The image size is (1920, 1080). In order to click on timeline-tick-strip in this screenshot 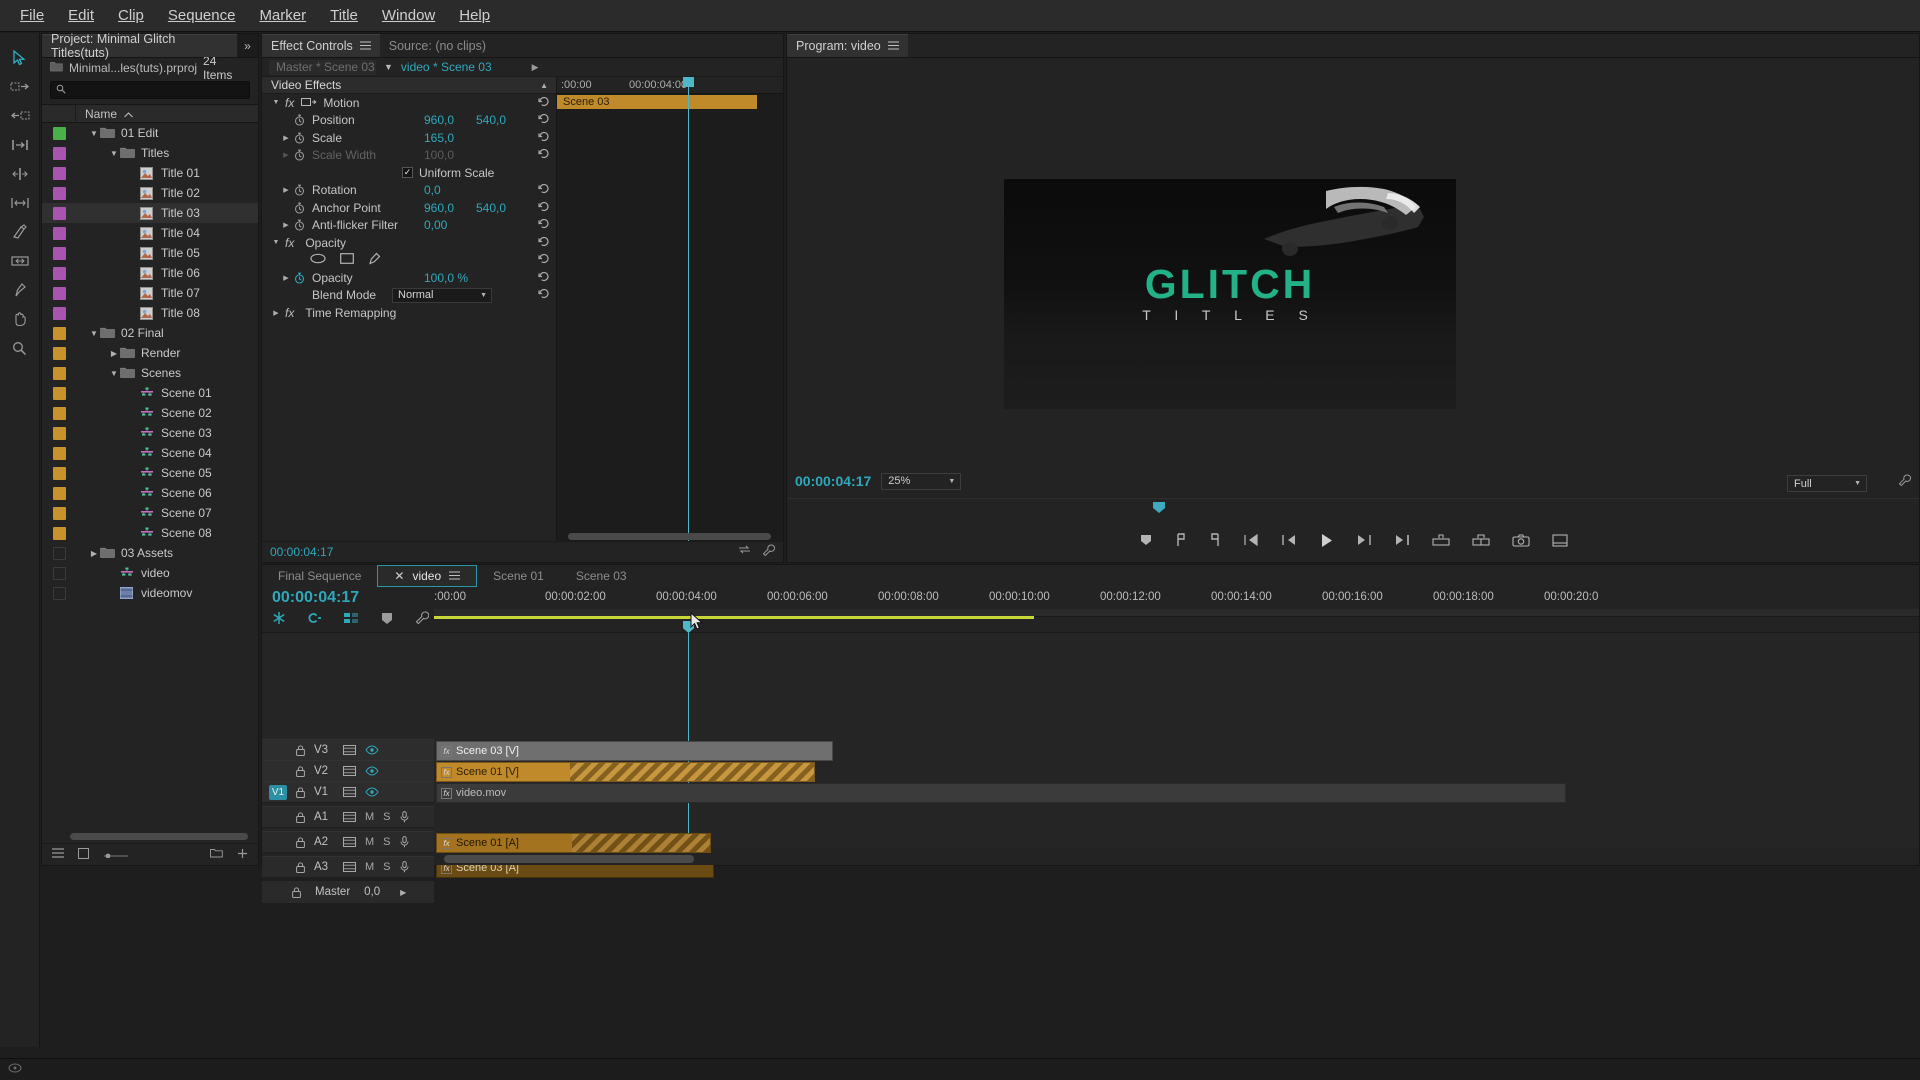, I will do `click(1176, 614)`.